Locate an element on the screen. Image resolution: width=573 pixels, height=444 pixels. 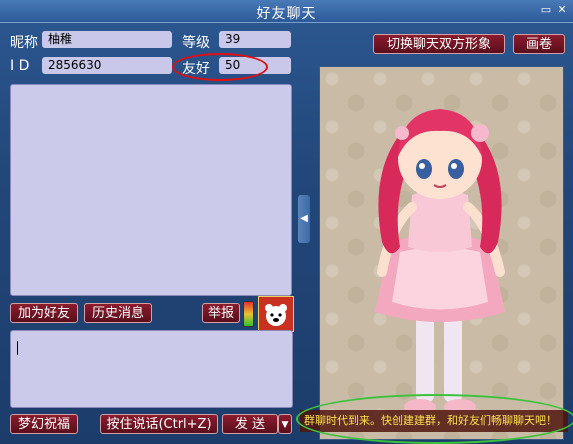
emoji-icon is located at coordinates (276, 314).